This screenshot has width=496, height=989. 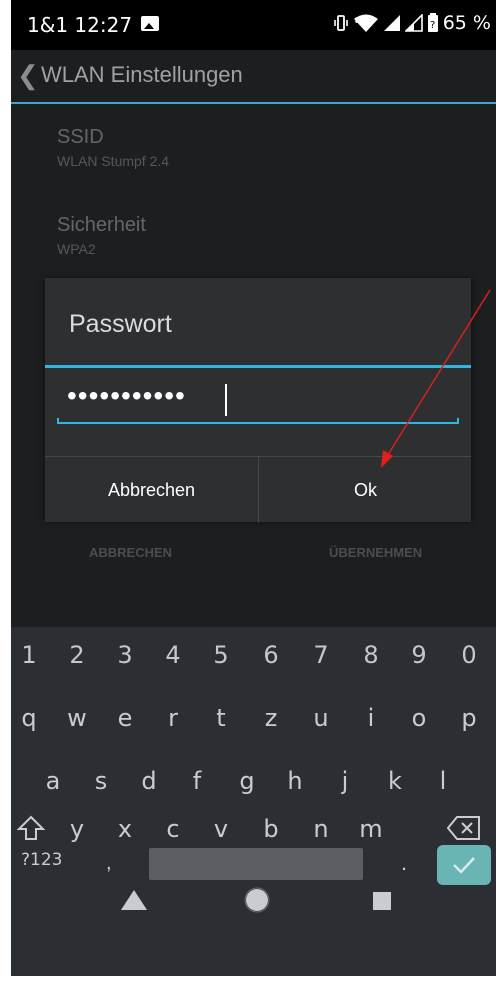 I want to click on input-underline, so click(x=258, y=423).